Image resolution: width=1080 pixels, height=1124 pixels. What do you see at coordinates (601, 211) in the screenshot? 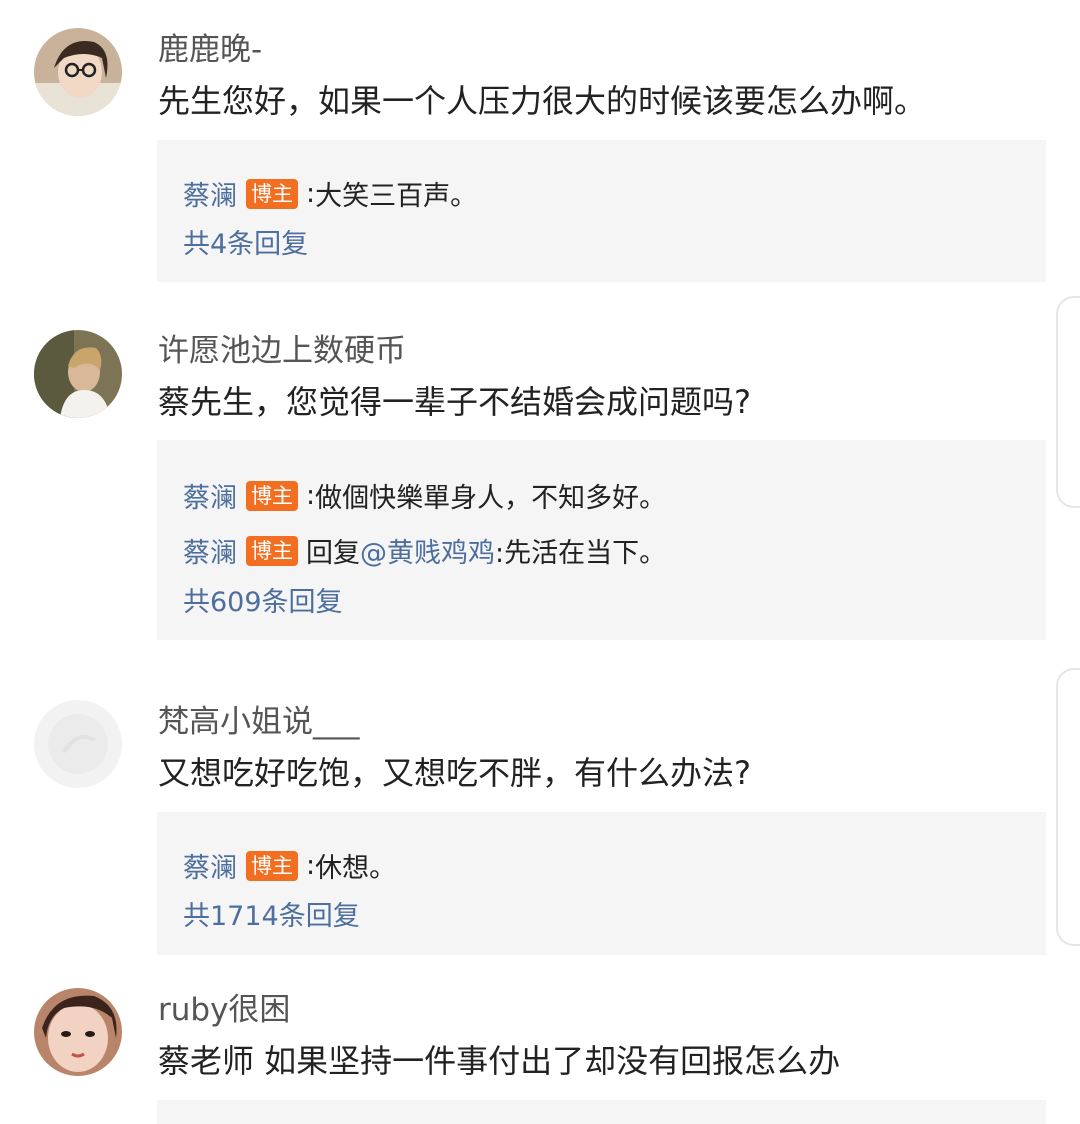
I see `reply-box: 蔡澜 博主 : 大笑三百声。 共4条回复` at bounding box center [601, 211].